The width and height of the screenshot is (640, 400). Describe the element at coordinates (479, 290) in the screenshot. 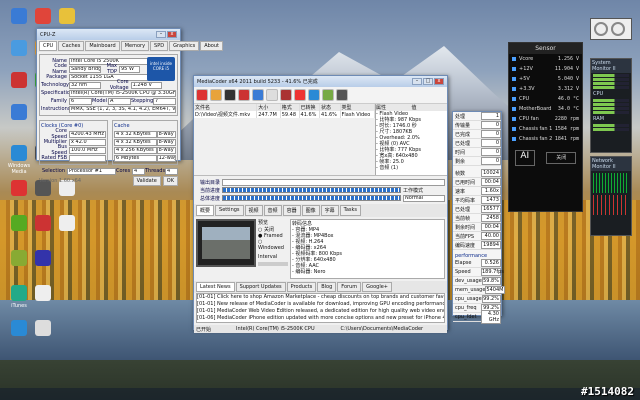

I see `stat-row: mem_usage 5404M` at that location.